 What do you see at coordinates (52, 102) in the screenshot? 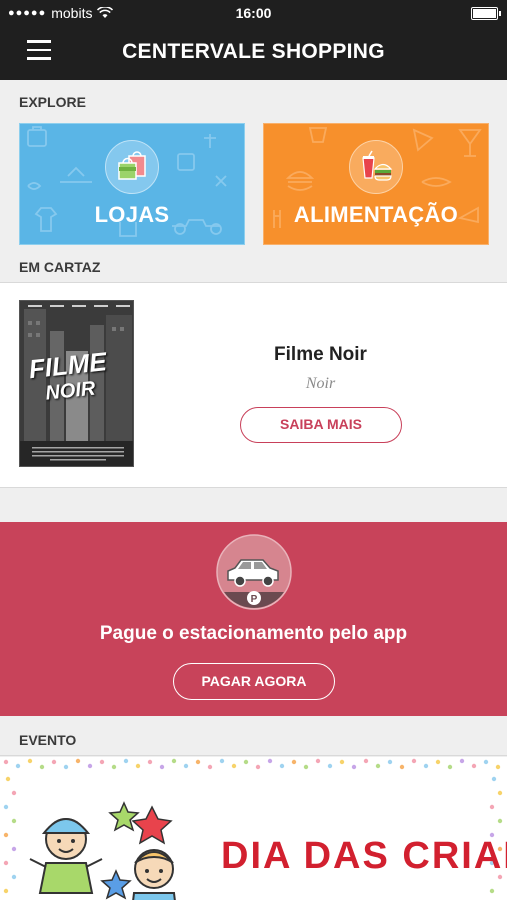
I see `section-title-explore: EXPLORE` at bounding box center [52, 102].